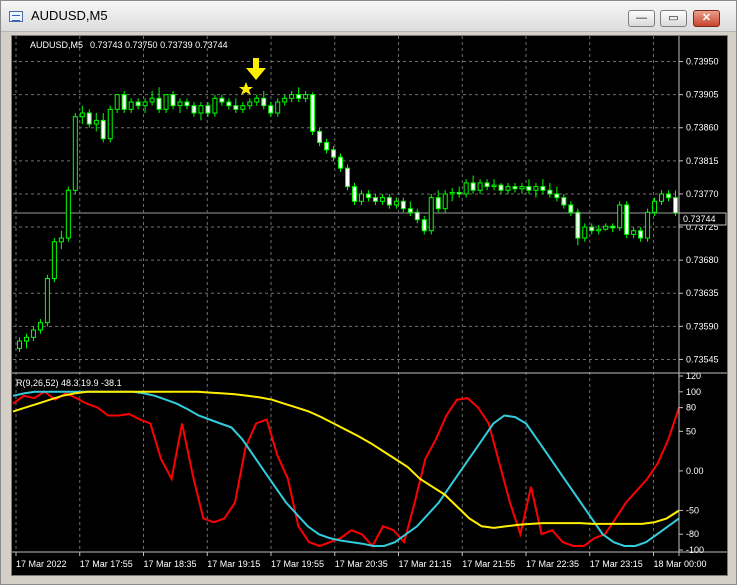 Image resolution: width=737 pixels, height=585 pixels. I want to click on time-tick-label: 17 Mar 20:35, so click(361, 564).